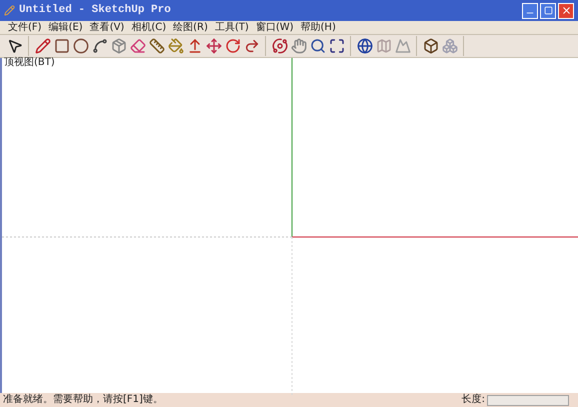 The image size is (578, 407). I want to click on menu-item: 编辑(E), so click(65, 27).